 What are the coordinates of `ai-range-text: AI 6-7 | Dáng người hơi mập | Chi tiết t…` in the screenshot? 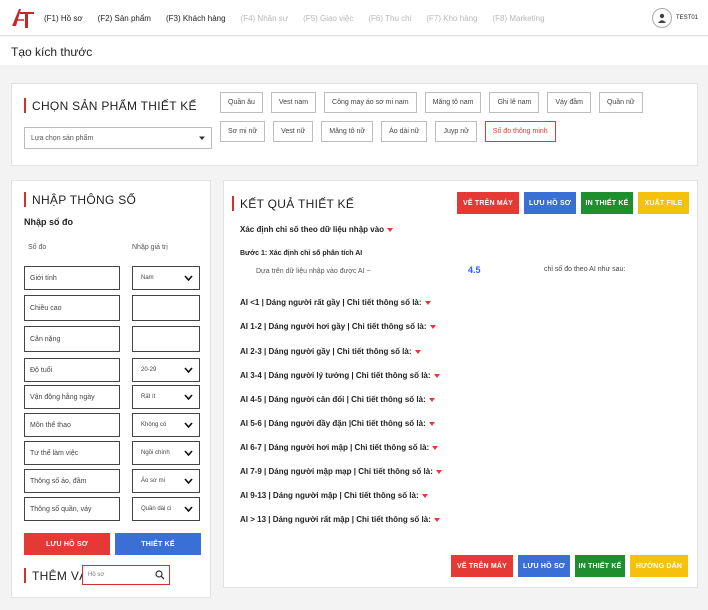 It's located at (335, 447).